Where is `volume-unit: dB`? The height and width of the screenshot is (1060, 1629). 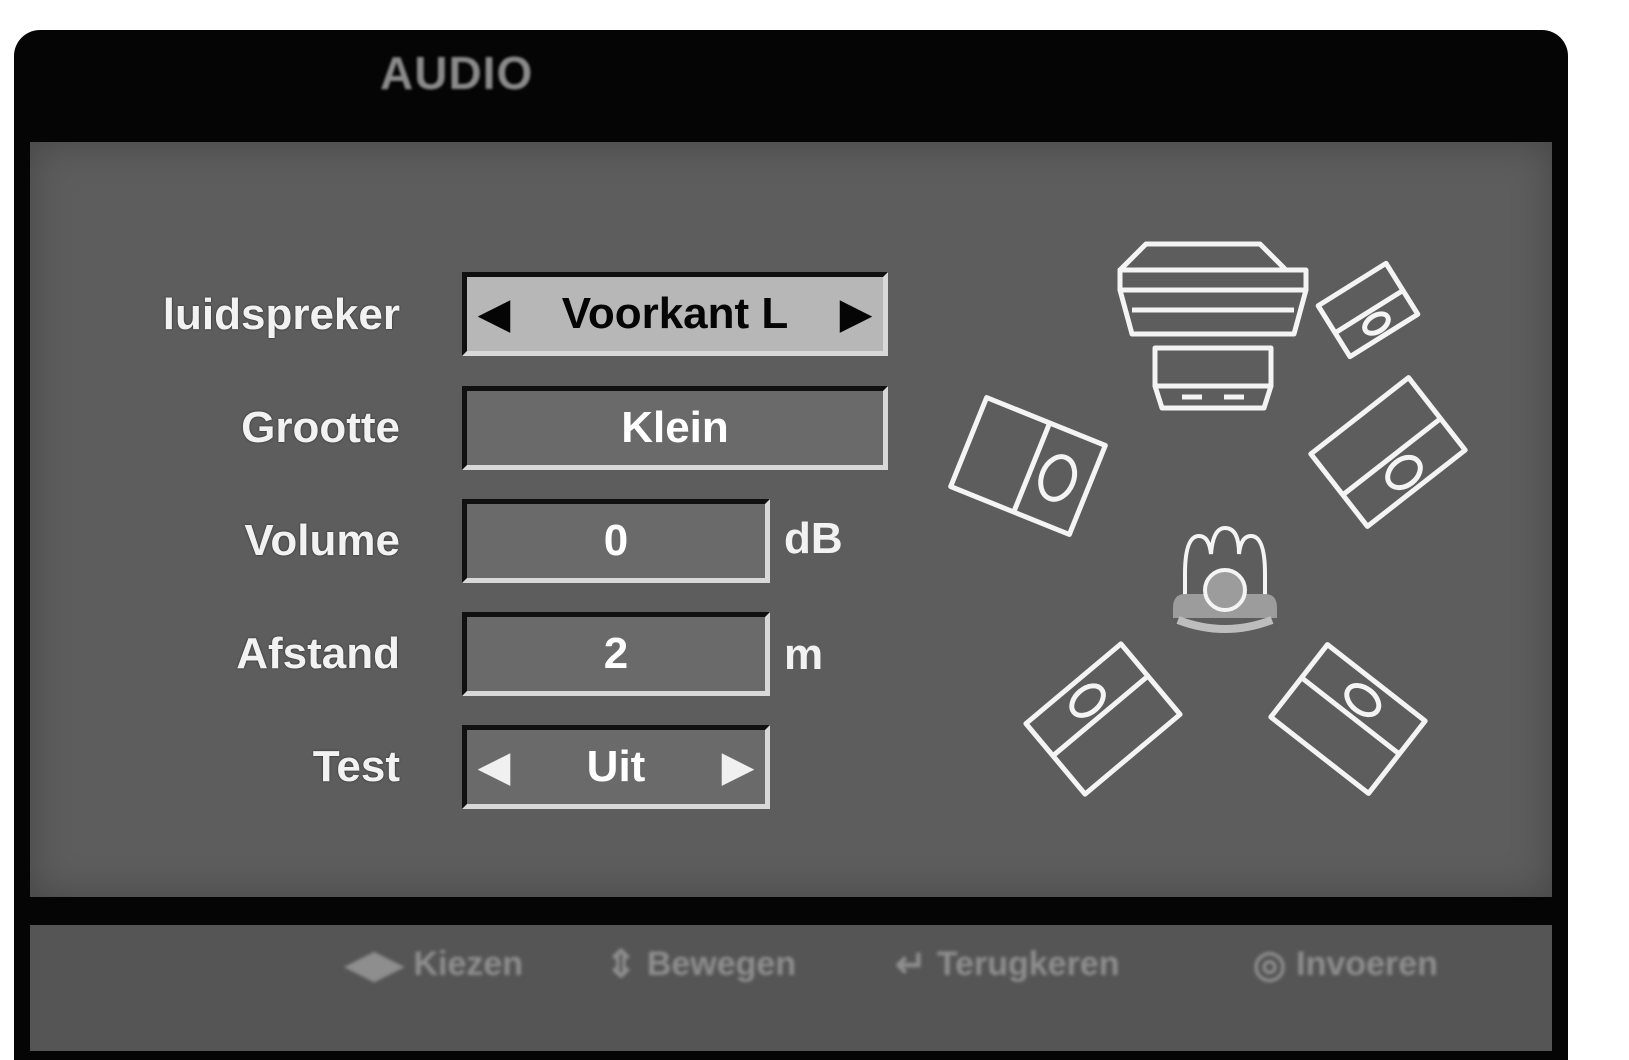 volume-unit: dB is located at coordinates (813, 538).